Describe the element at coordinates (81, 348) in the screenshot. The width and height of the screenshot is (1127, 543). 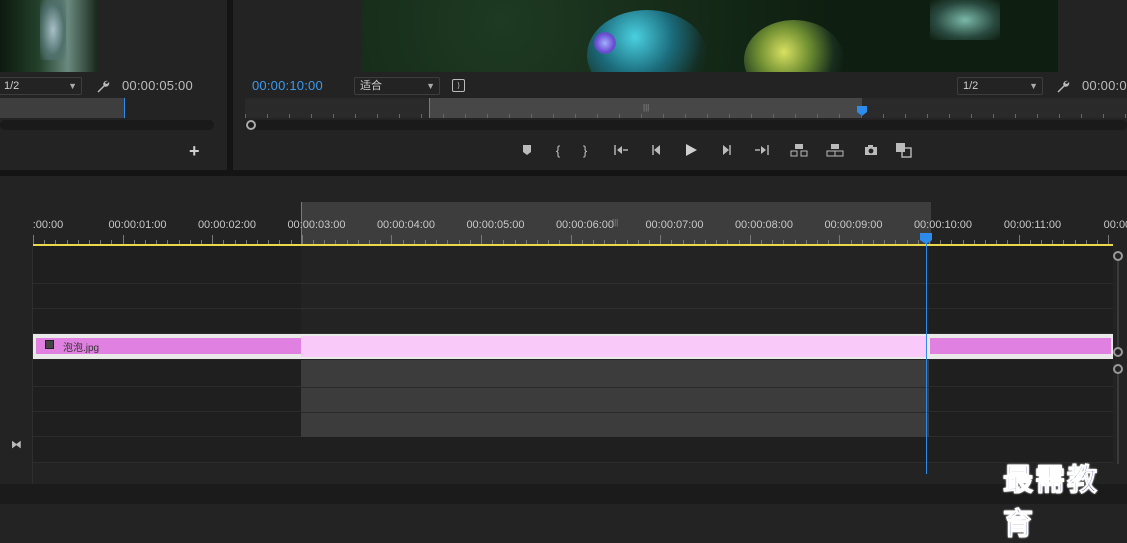
I see `clip-label: 泡泡.jpg` at that location.